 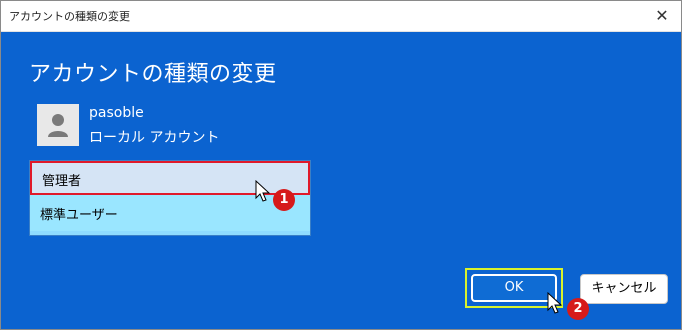 I want to click on step-marker-2: 2, so click(x=578, y=309).